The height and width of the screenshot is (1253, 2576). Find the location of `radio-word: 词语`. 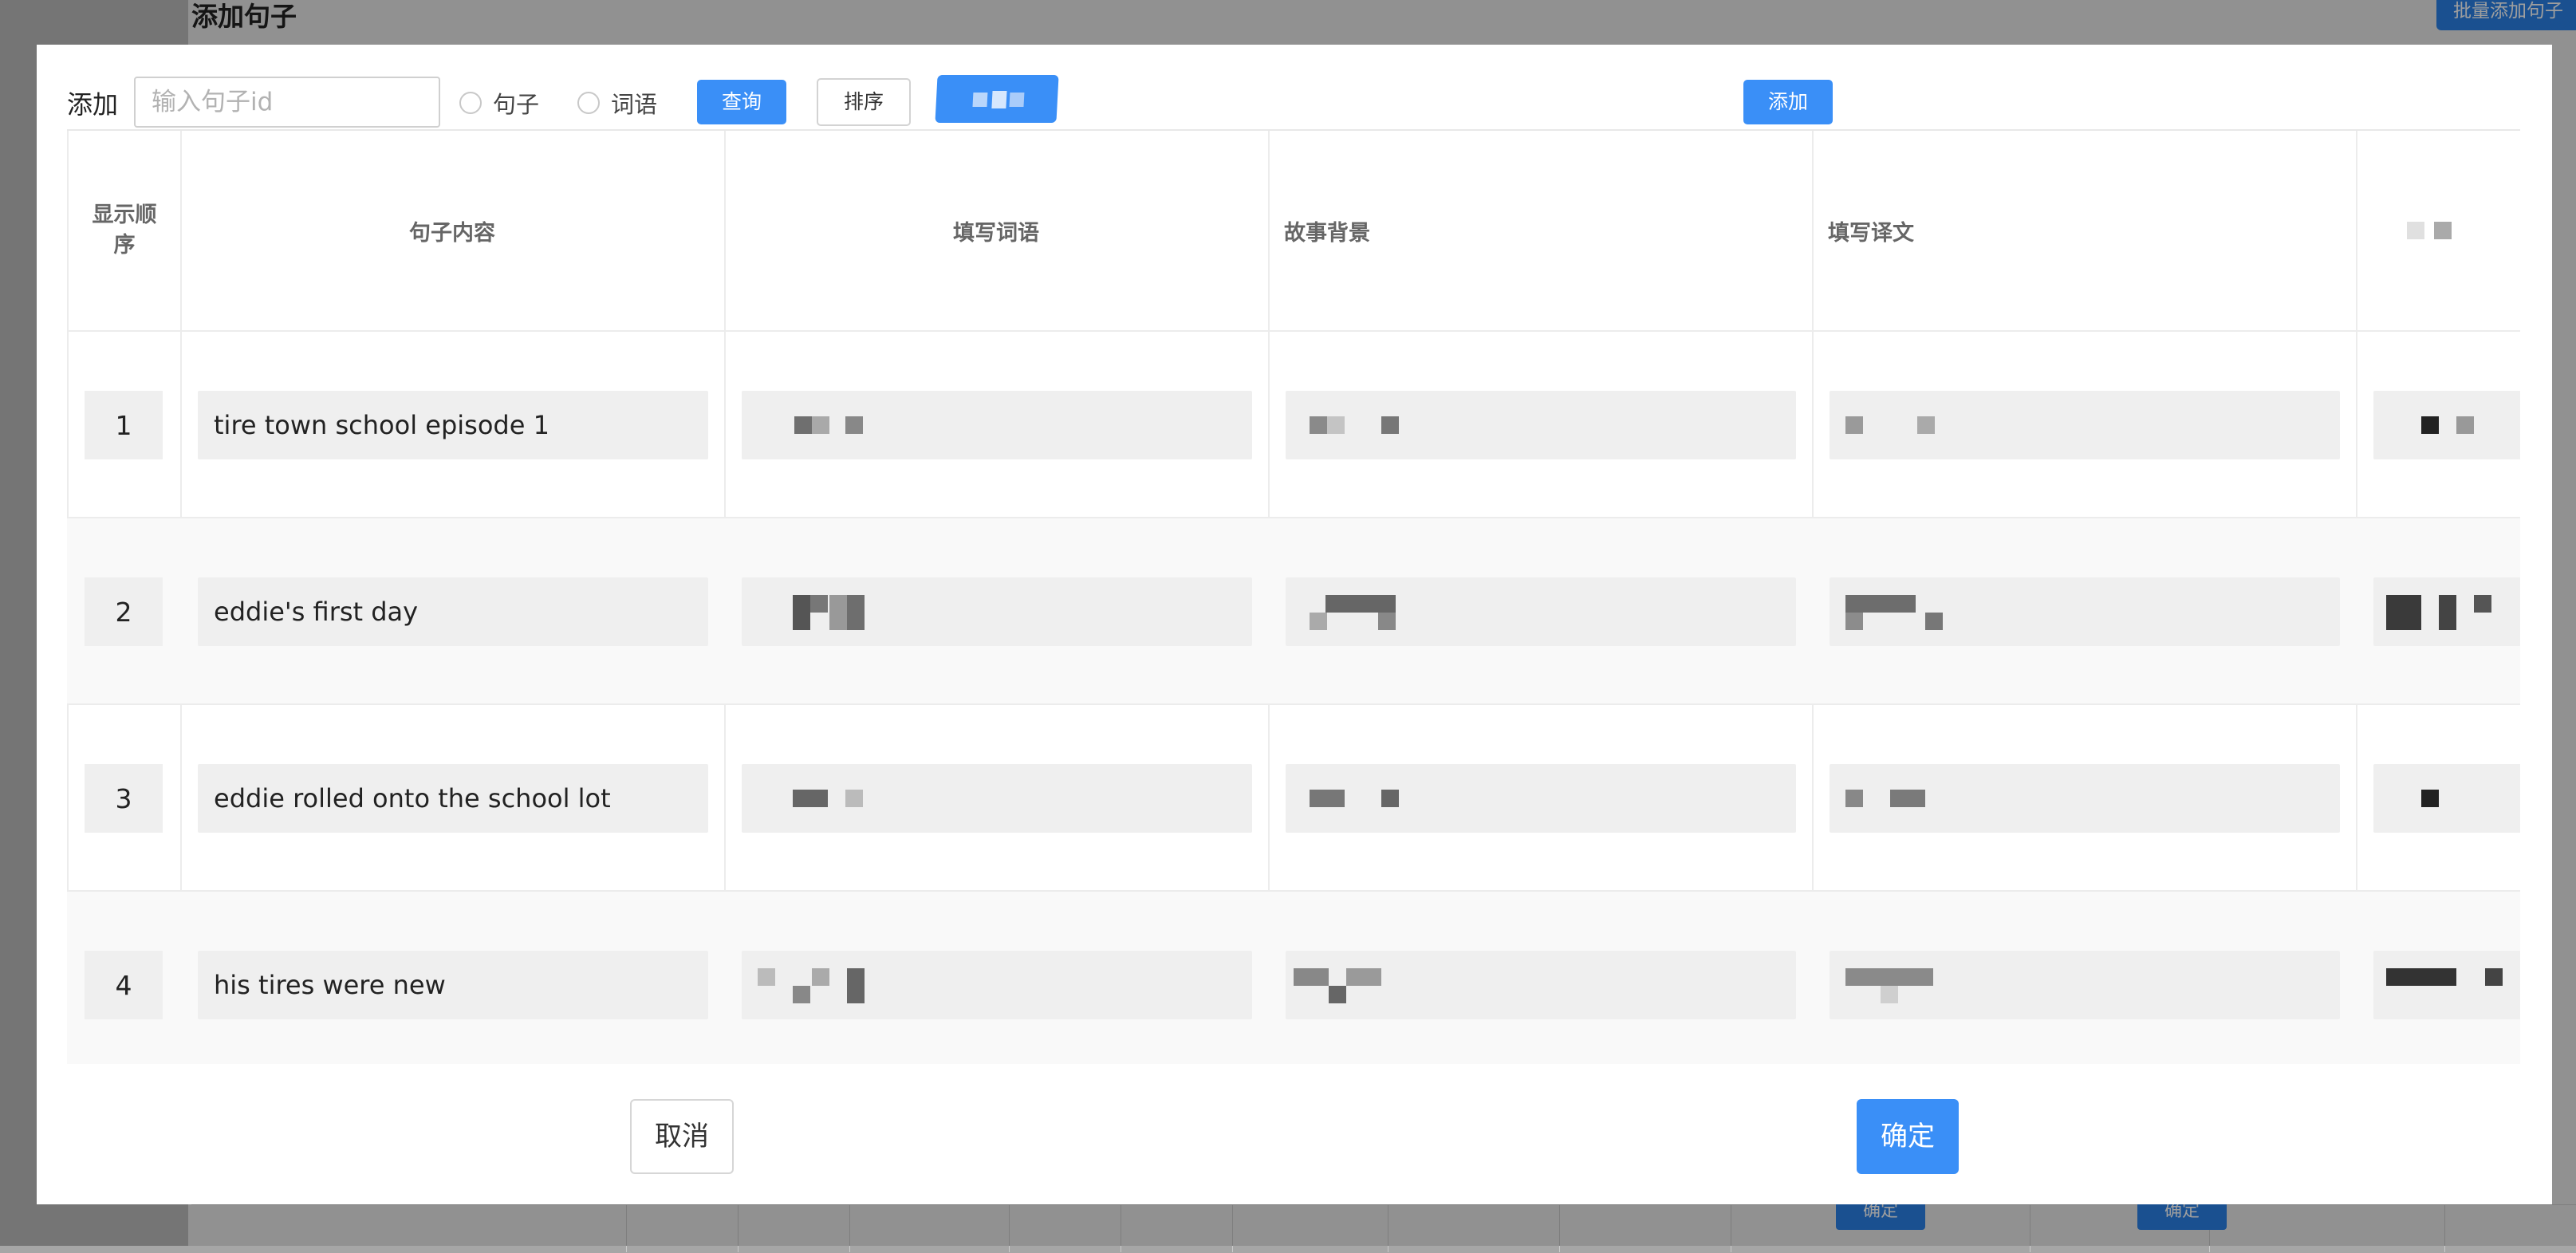

radio-word: 词语 is located at coordinates (617, 103).